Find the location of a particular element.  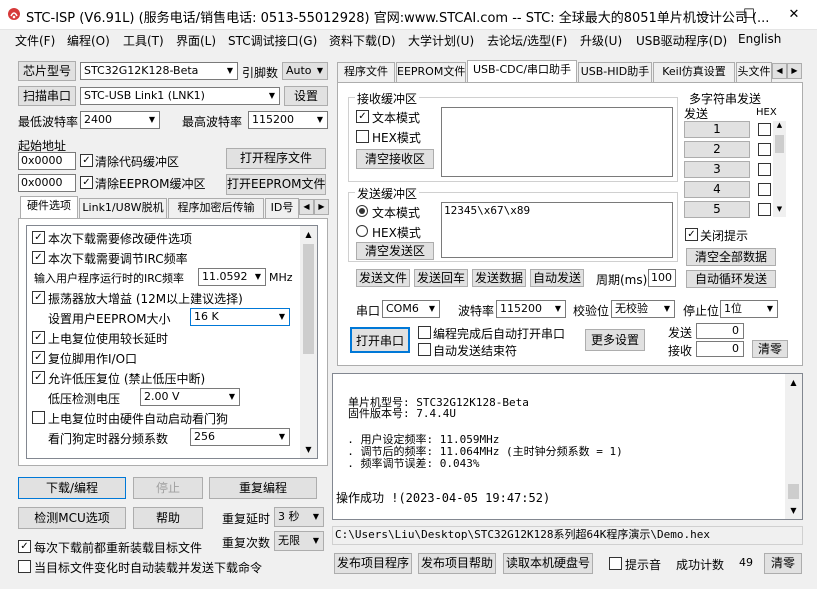

tab-scroll-right-button: ▶ is located at coordinates (321, 207).